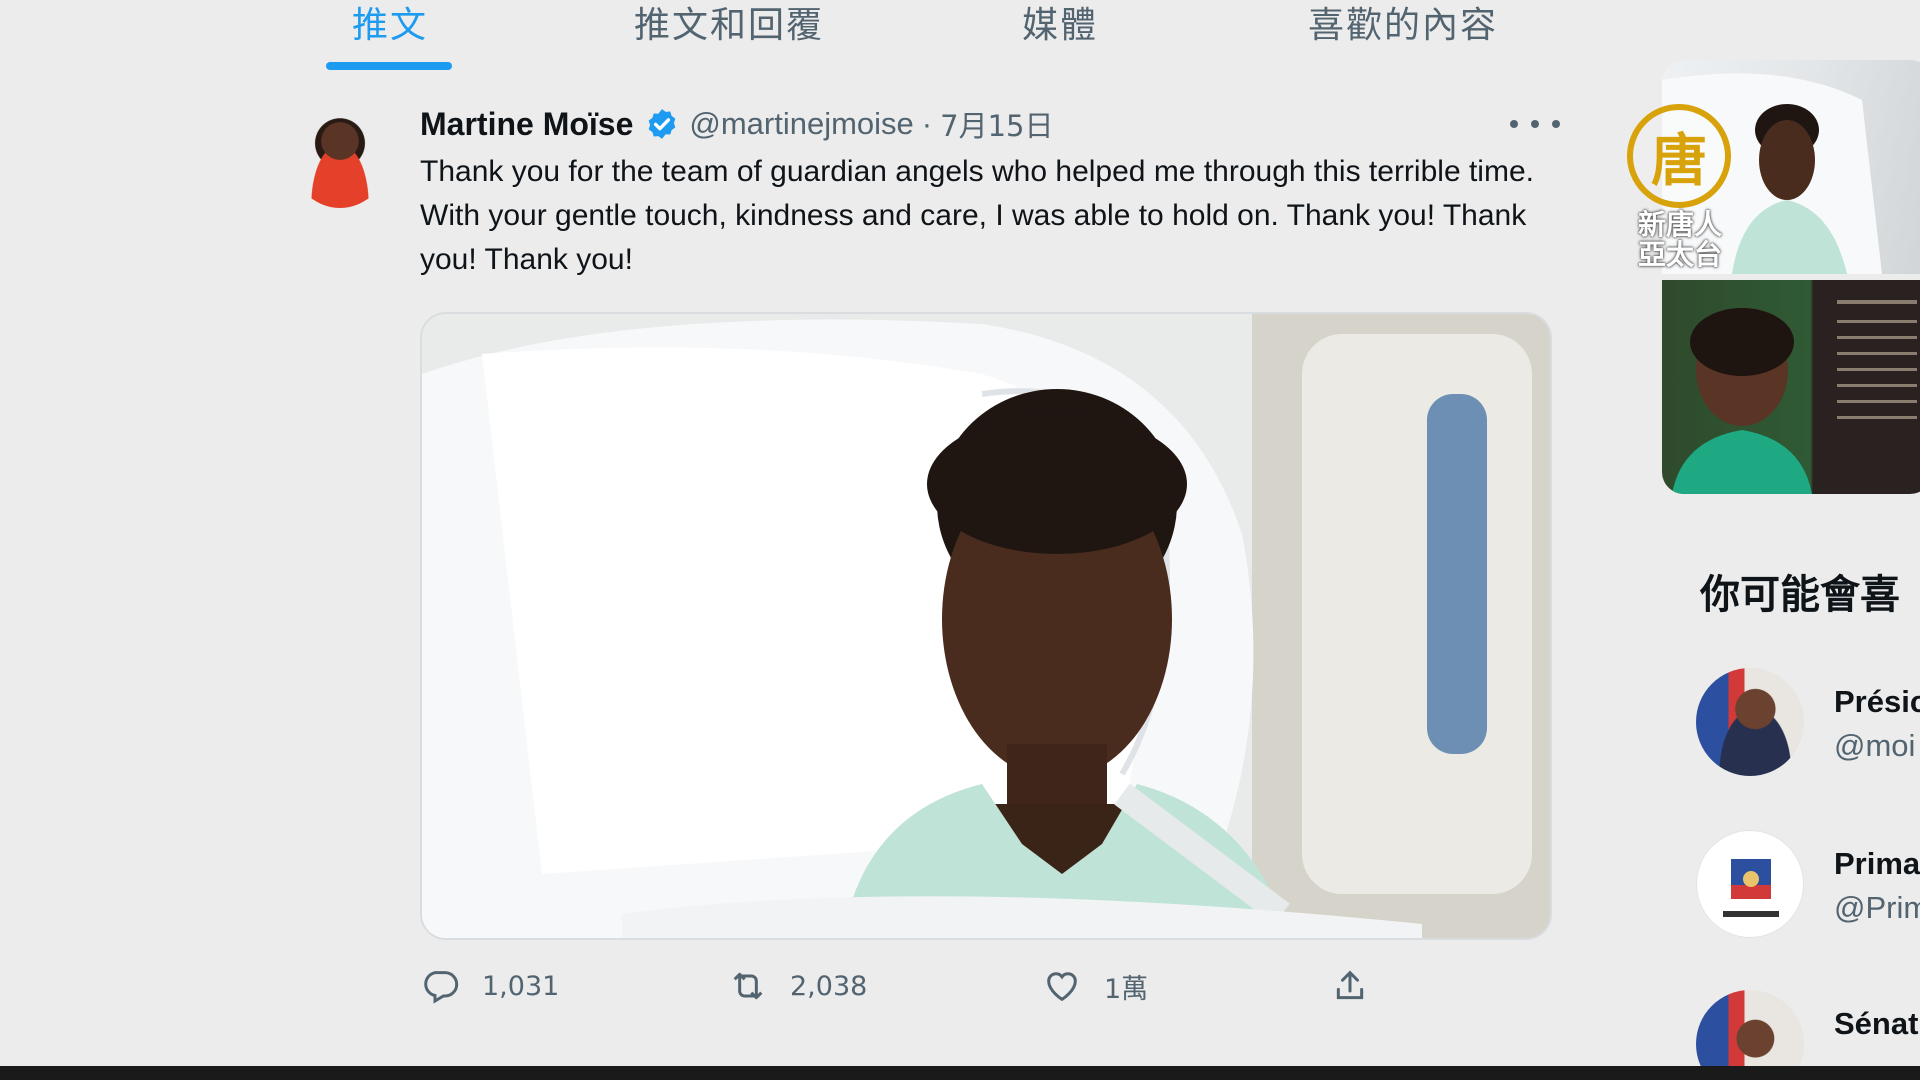 The width and height of the screenshot is (1920, 1080). I want to click on verified-badge-icon, so click(662, 124).